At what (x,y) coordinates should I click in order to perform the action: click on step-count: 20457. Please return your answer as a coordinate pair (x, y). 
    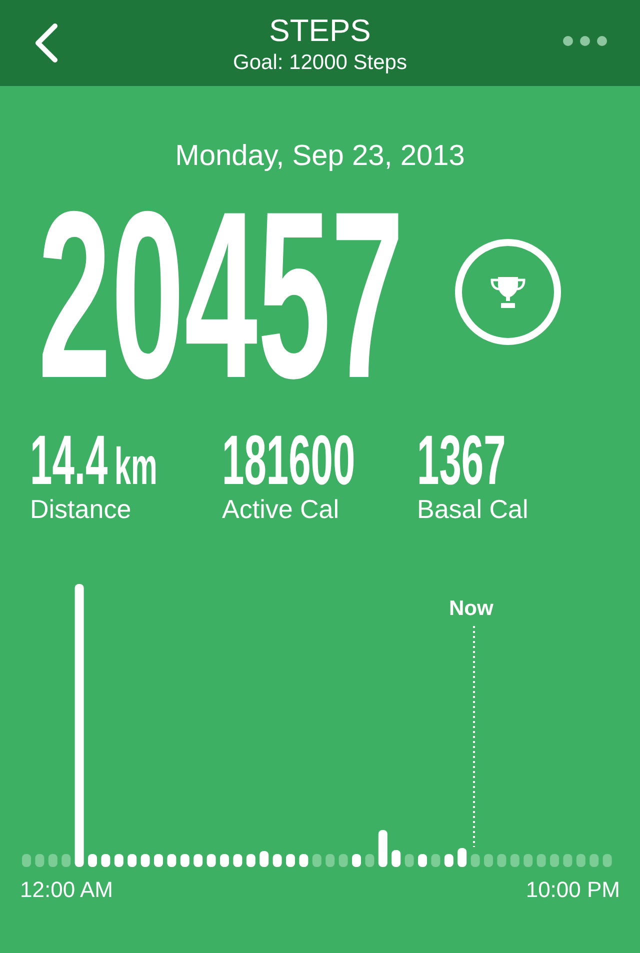
    Looking at the image, I should click on (221, 296).